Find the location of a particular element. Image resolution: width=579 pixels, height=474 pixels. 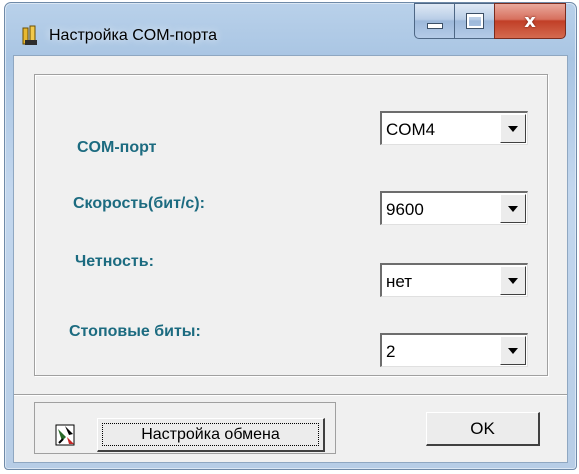

exchange-settings-group: Настройка обмена is located at coordinates (185, 428).